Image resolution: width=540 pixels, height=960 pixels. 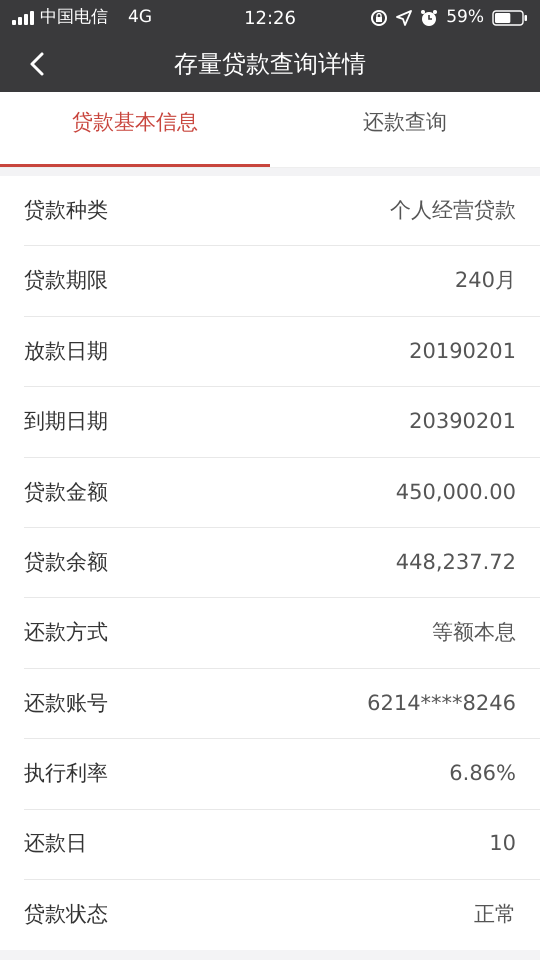 What do you see at coordinates (66, 774) in the screenshot?
I see `field-label: 执行利率` at bounding box center [66, 774].